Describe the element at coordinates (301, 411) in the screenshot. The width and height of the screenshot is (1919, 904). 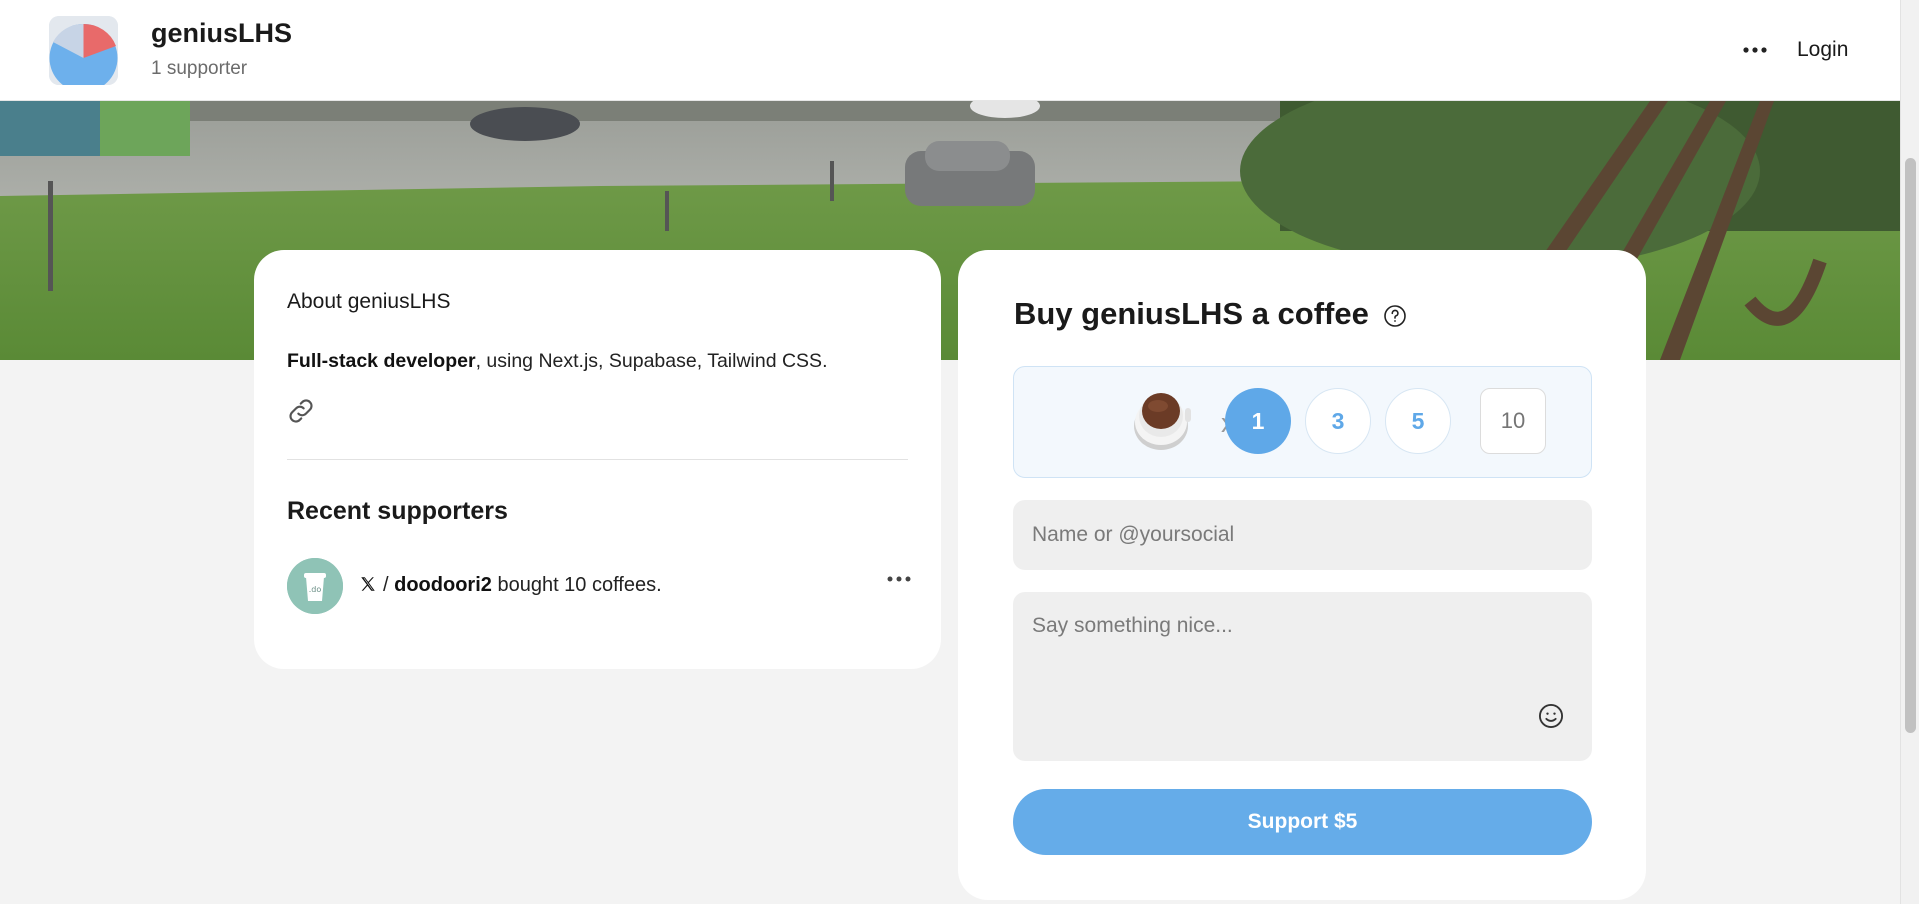
I see `link-icon` at that location.